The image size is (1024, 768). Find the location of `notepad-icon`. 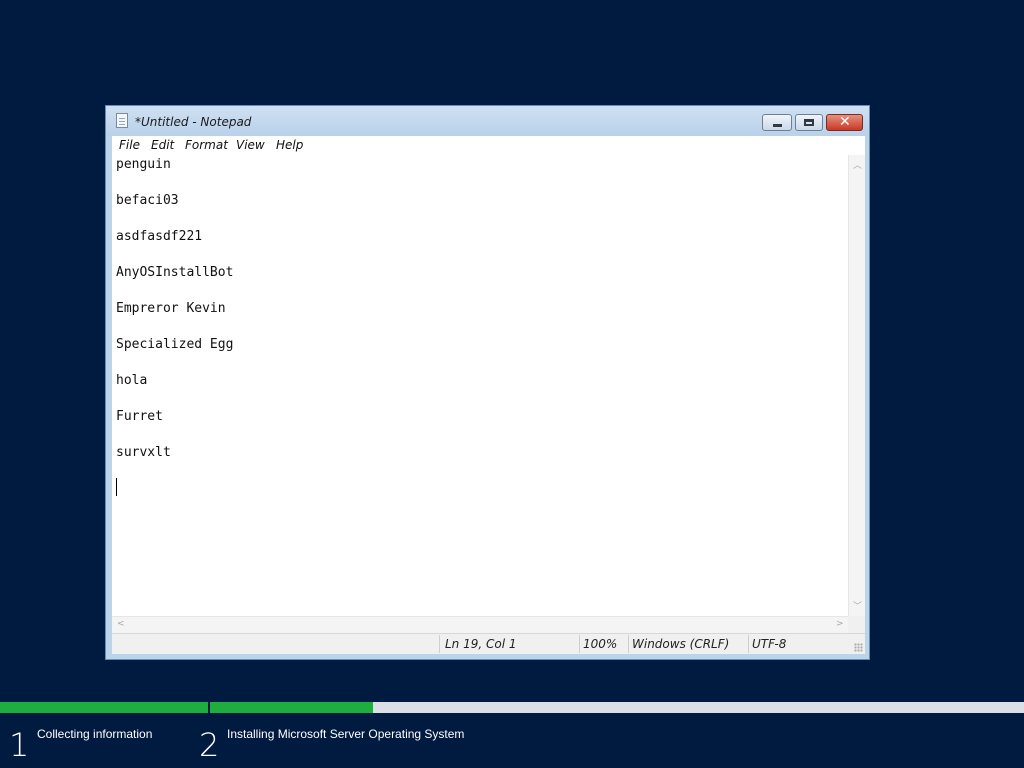

notepad-icon is located at coordinates (122, 120).